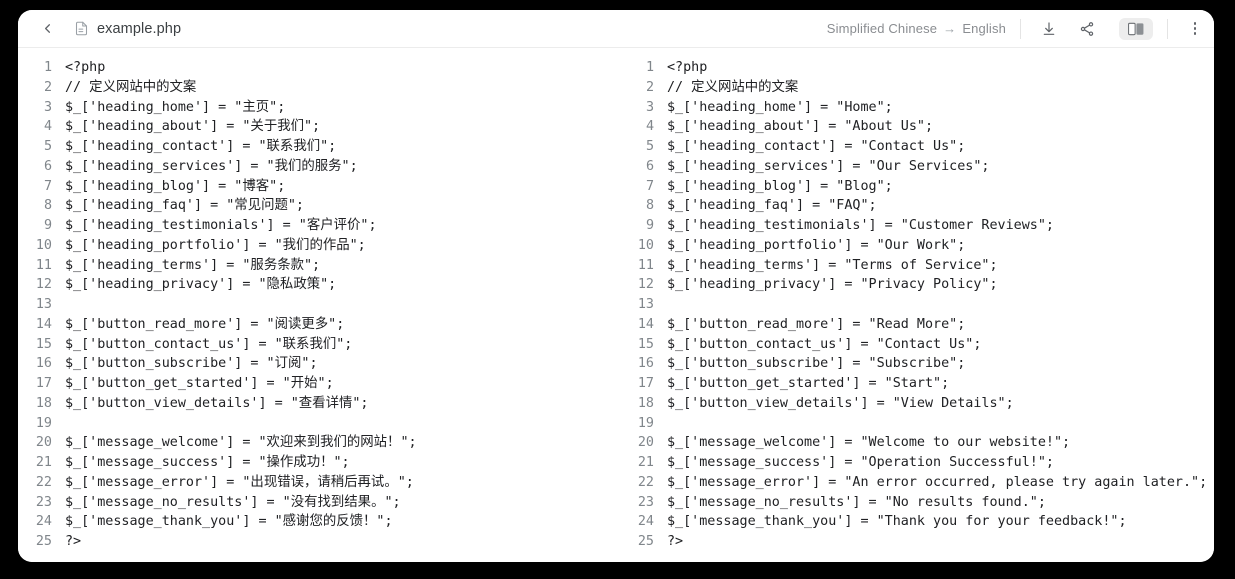 This screenshot has height=579, width=1235. Describe the element at coordinates (316, 404) in the screenshot. I see `code-line: 18 $_['button_view_details'] = "查看详情";` at that location.